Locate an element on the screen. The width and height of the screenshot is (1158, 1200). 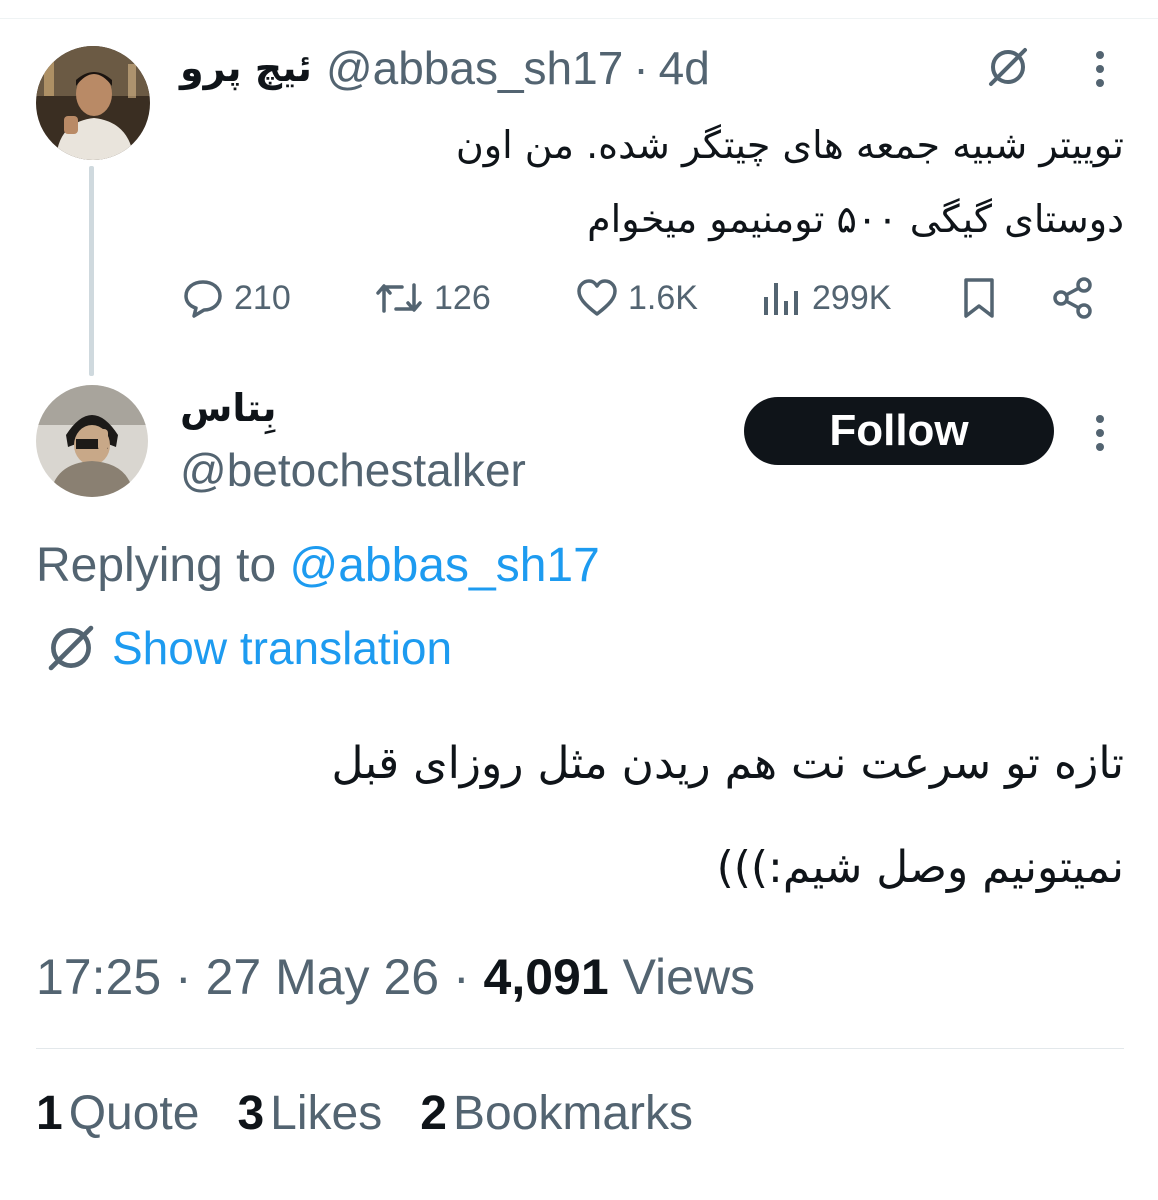
engagement-stats: 1 Quote 3 Likes 2 Bookmarks is located at coordinates (383, 1113).